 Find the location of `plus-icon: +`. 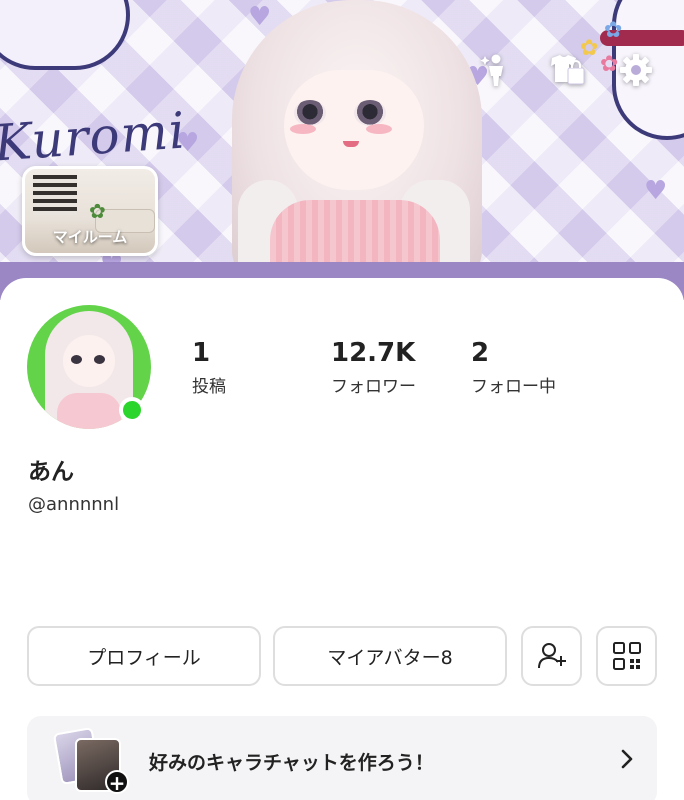

plus-icon: + is located at coordinates (117, 782).